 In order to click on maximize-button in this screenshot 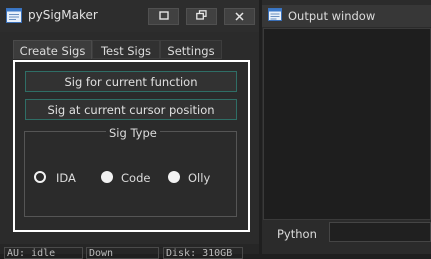, I will do `click(163, 16)`.